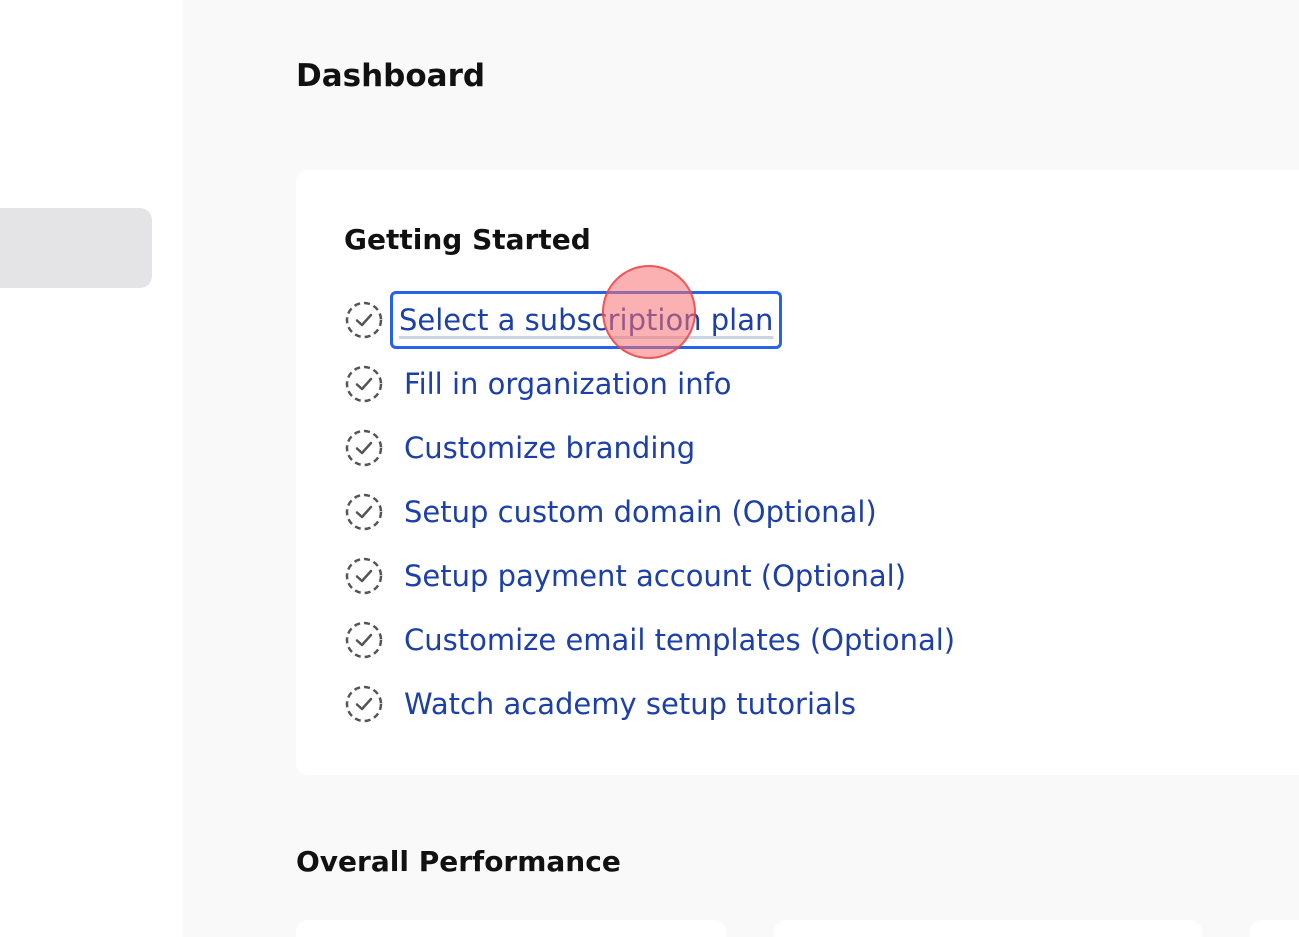 The image size is (1299, 937). I want to click on select-subscription-plan-link: Select a subscription plan, so click(586, 320).